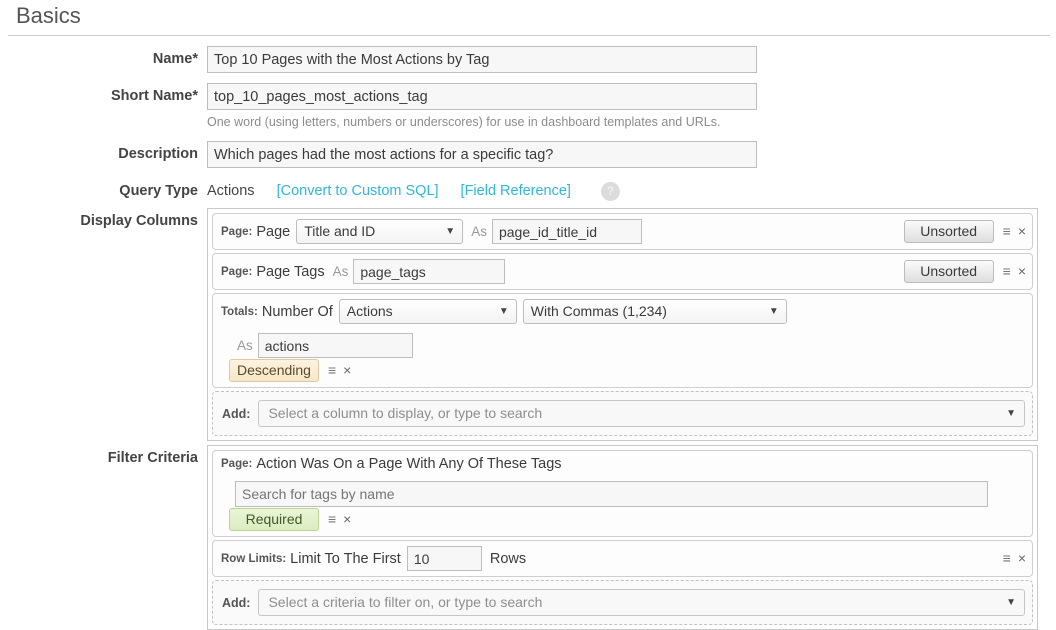  What do you see at coordinates (611, 494) in the screenshot?
I see `tag-search-input` at bounding box center [611, 494].